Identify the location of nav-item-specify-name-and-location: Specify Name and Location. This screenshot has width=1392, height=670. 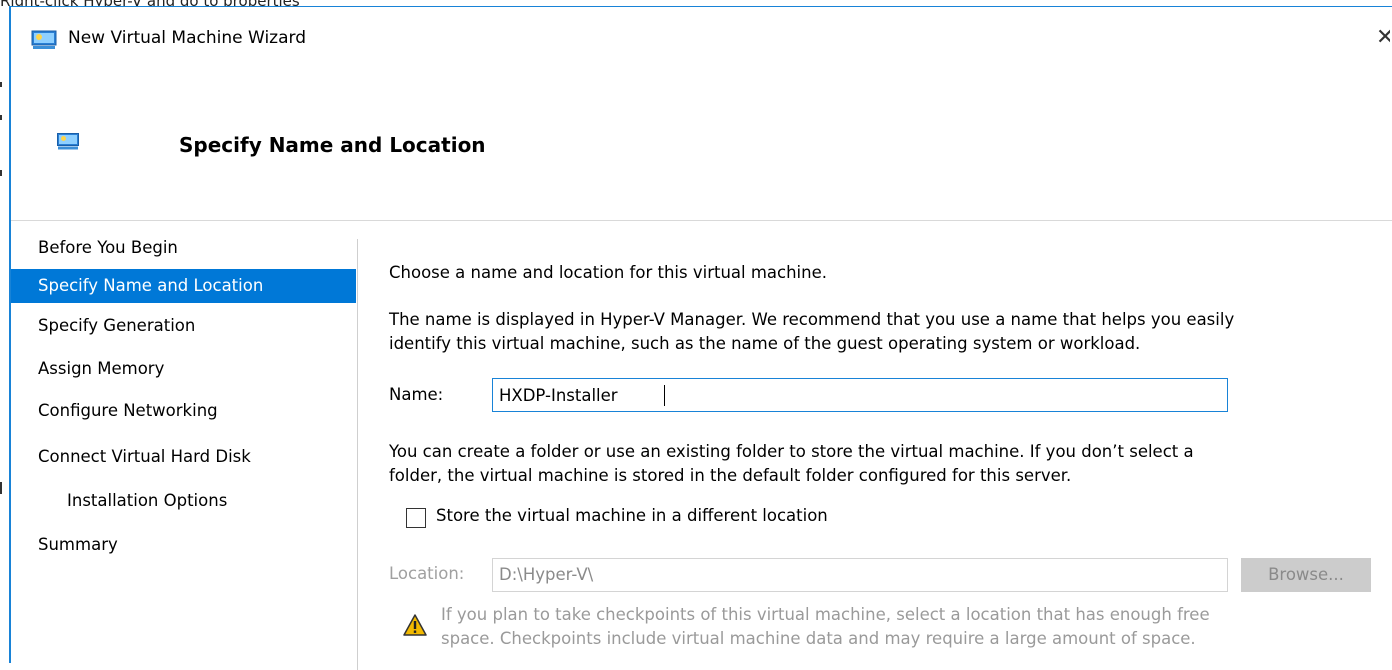
(183, 286).